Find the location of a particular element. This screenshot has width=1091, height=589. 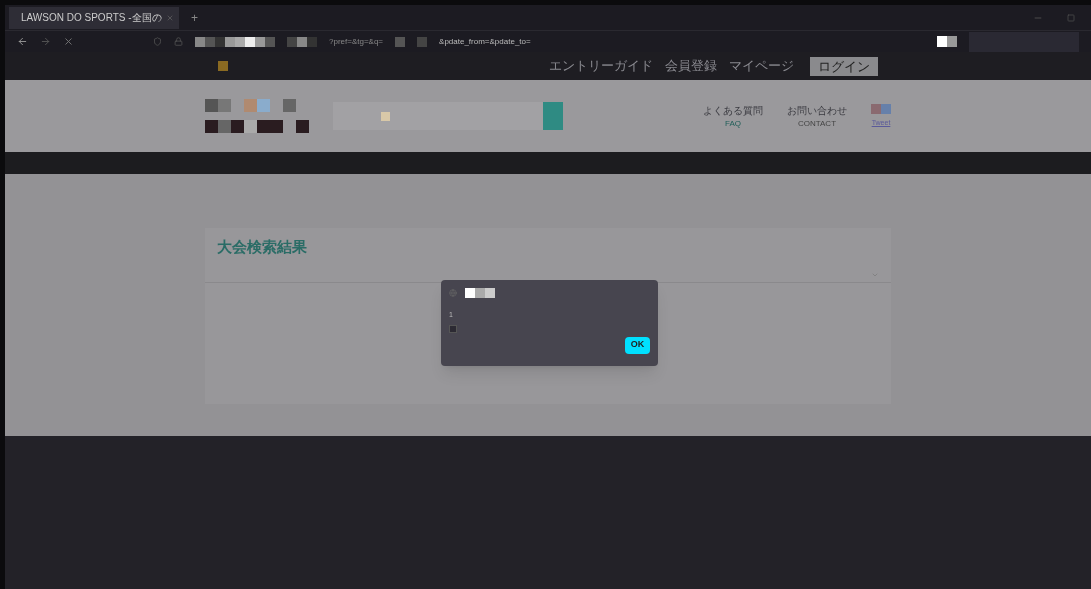

shield-icon is located at coordinates (157, 41).